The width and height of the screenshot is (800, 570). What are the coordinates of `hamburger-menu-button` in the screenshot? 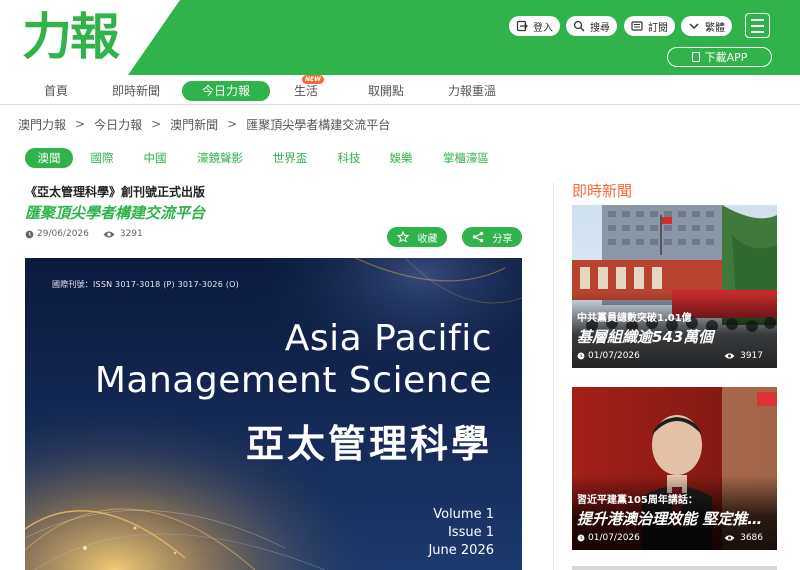 It's located at (757, 25).